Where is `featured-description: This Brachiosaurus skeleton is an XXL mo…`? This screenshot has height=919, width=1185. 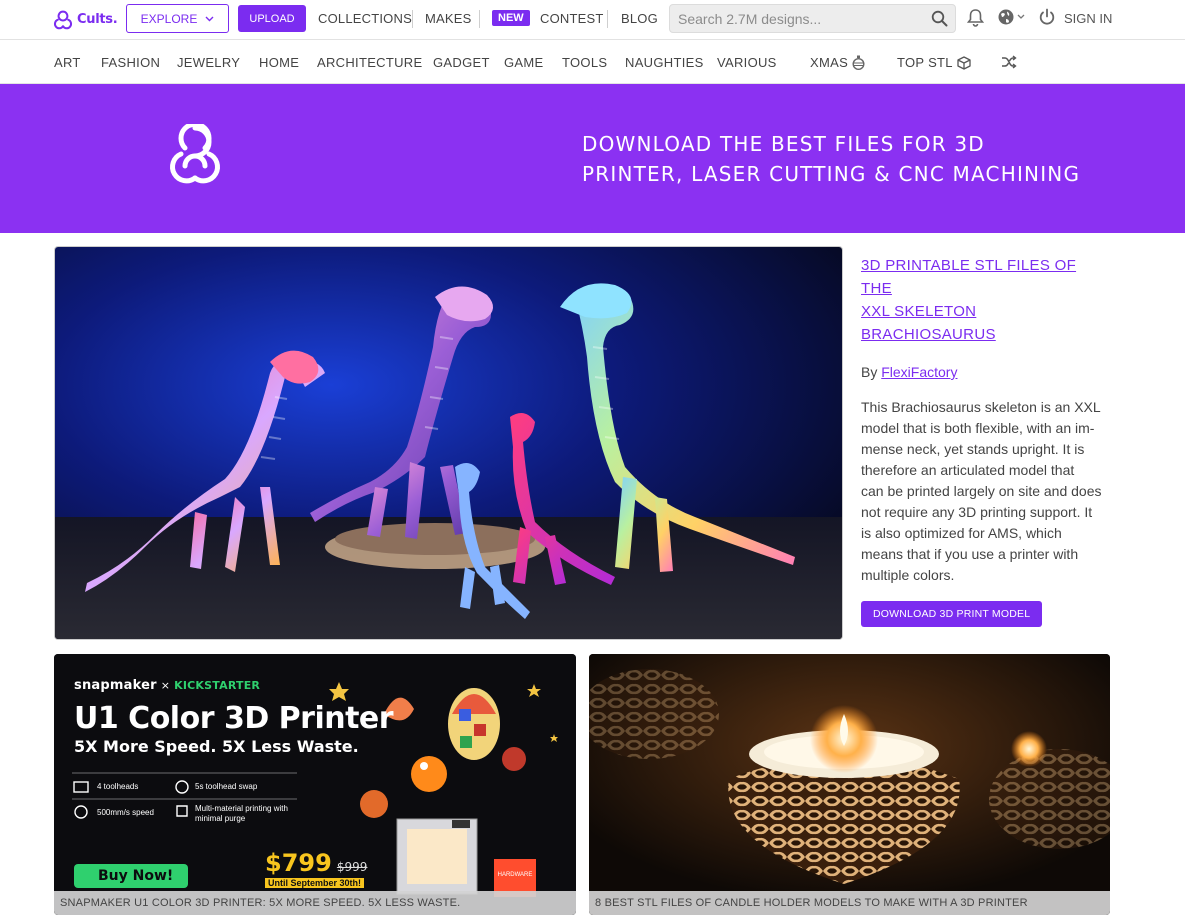
featured-description: This Brachiosaurus skeleton is an XXL mo… is located at coordinates (986, 491).